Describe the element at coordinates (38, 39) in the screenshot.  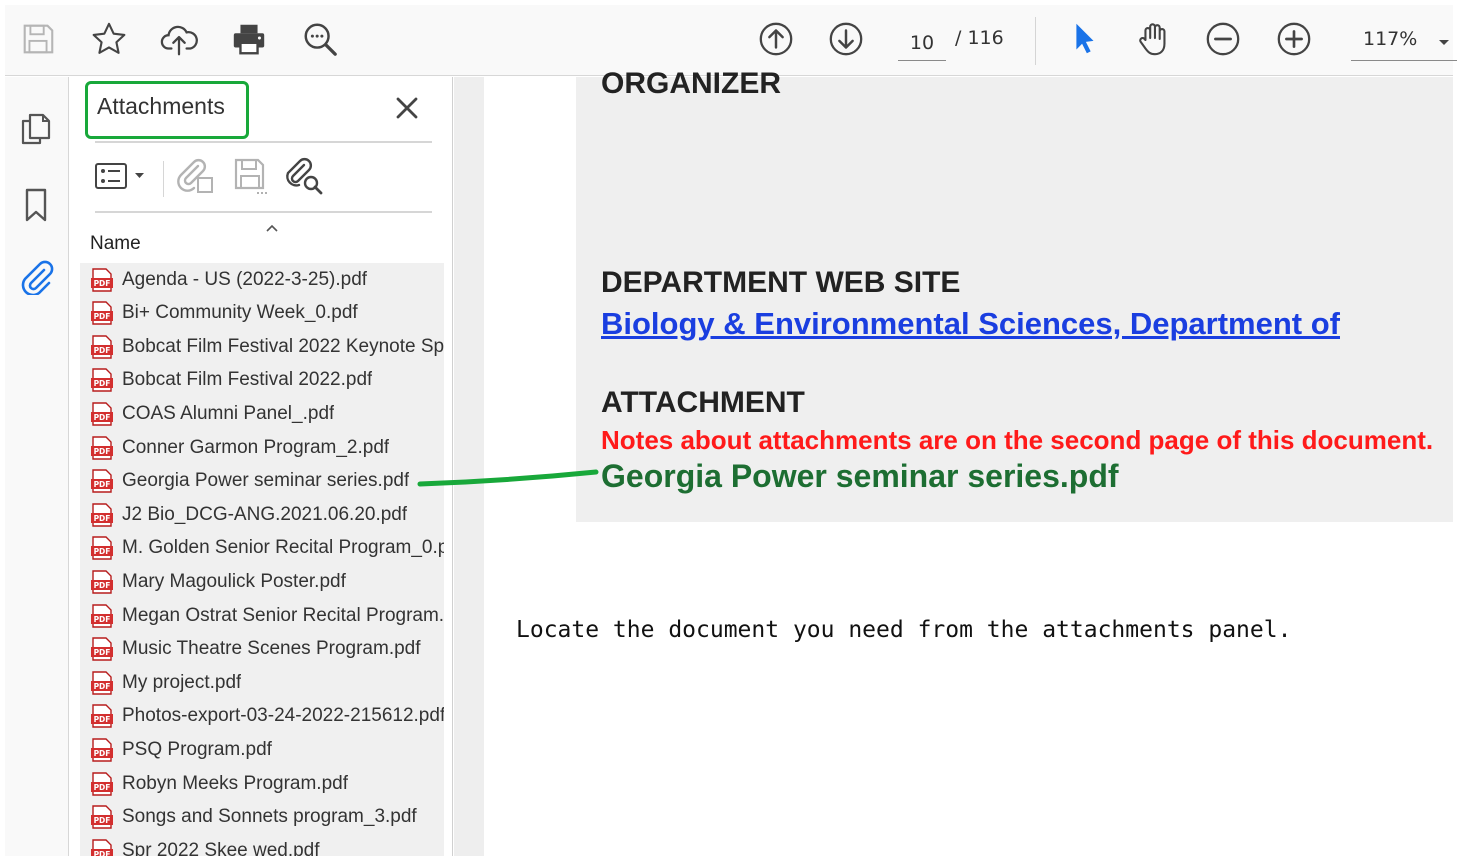
I see `save-icon` at that location.